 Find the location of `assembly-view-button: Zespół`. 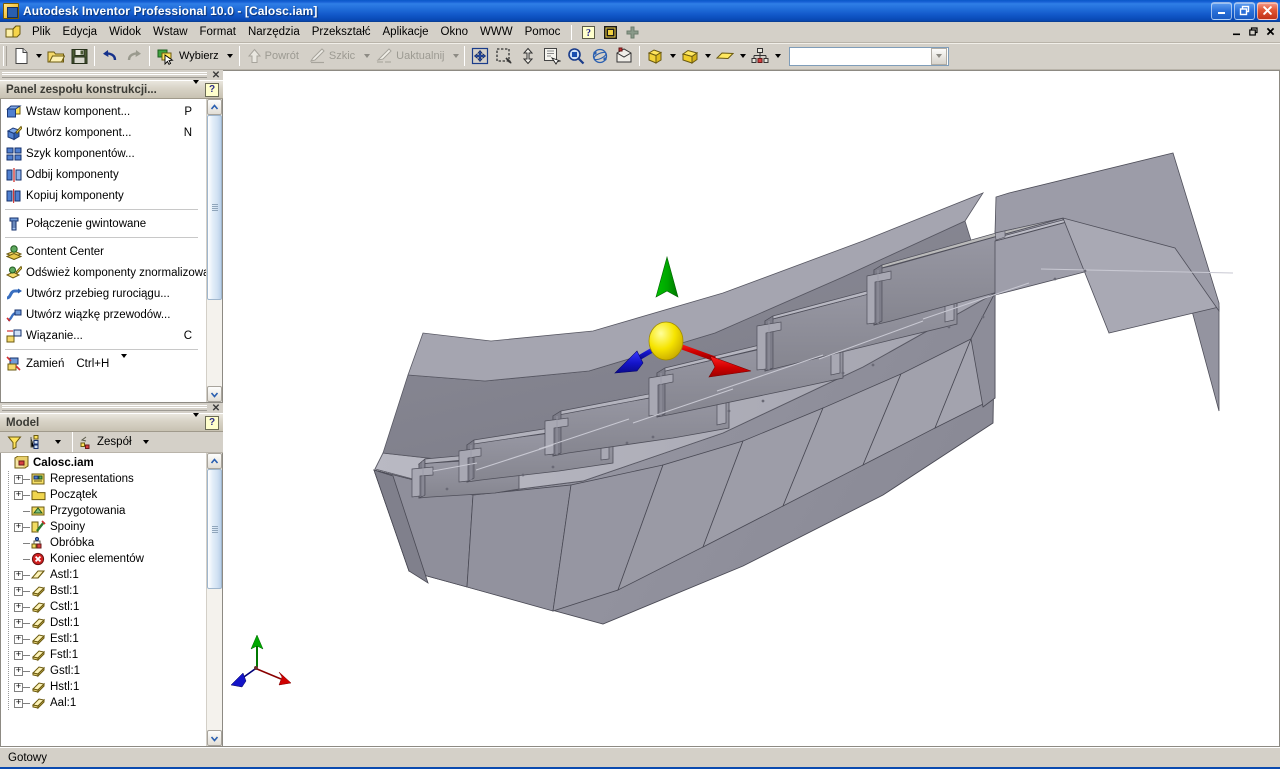

assembly-view-button: Zespół is located at coordinates (106, 442).